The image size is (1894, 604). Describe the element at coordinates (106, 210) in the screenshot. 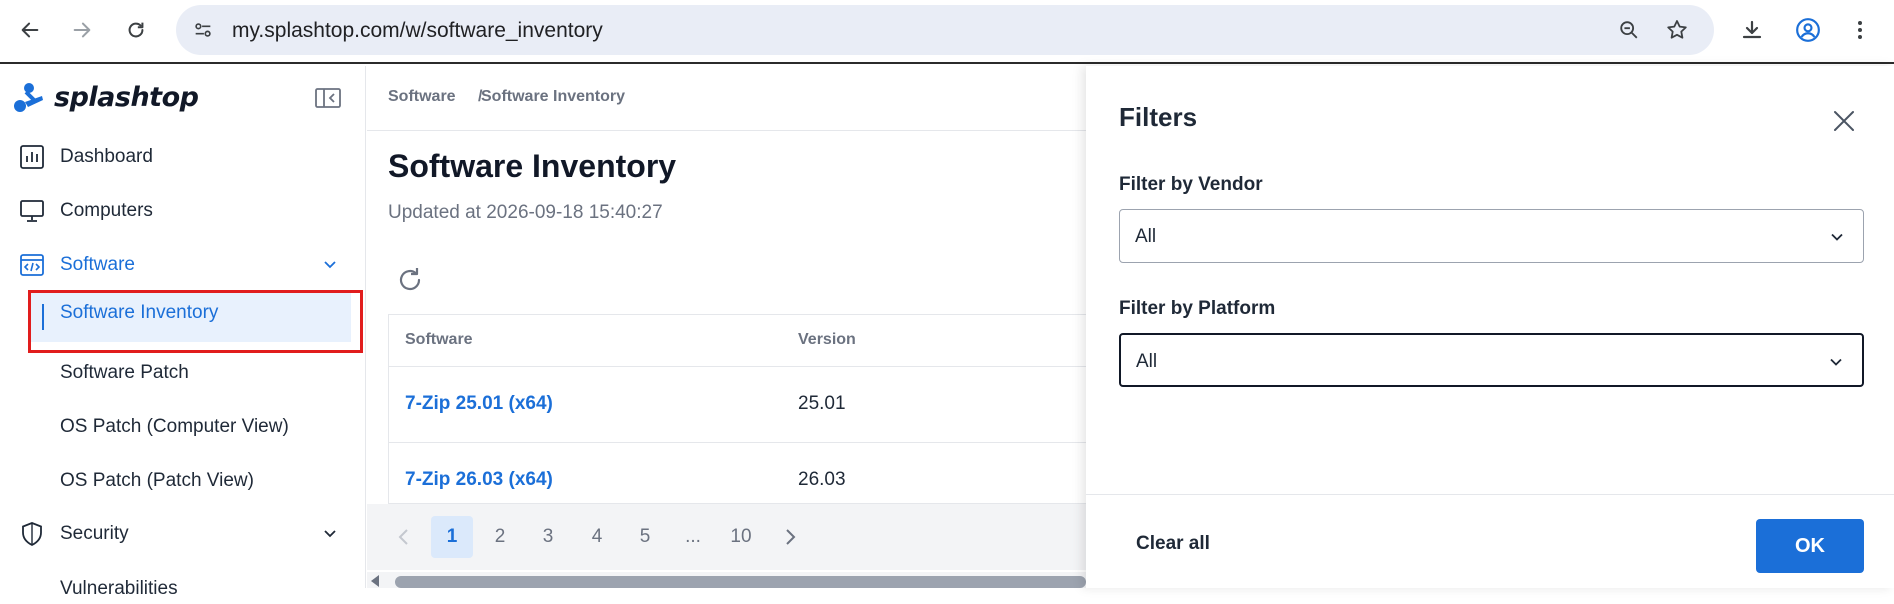

I see `nav-label-computers: Computers` at that location.